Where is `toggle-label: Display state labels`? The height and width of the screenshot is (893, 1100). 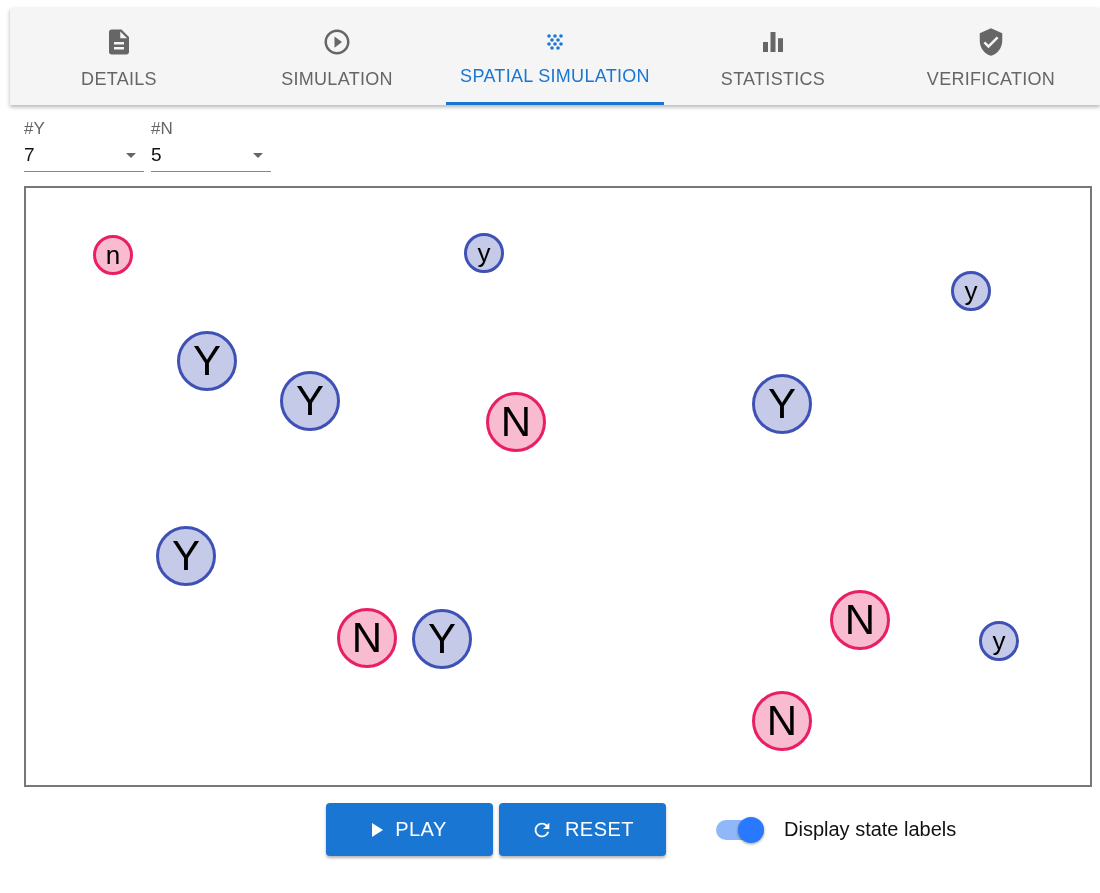 toggle-label: Display state labels is located at coordinates (870, 829).